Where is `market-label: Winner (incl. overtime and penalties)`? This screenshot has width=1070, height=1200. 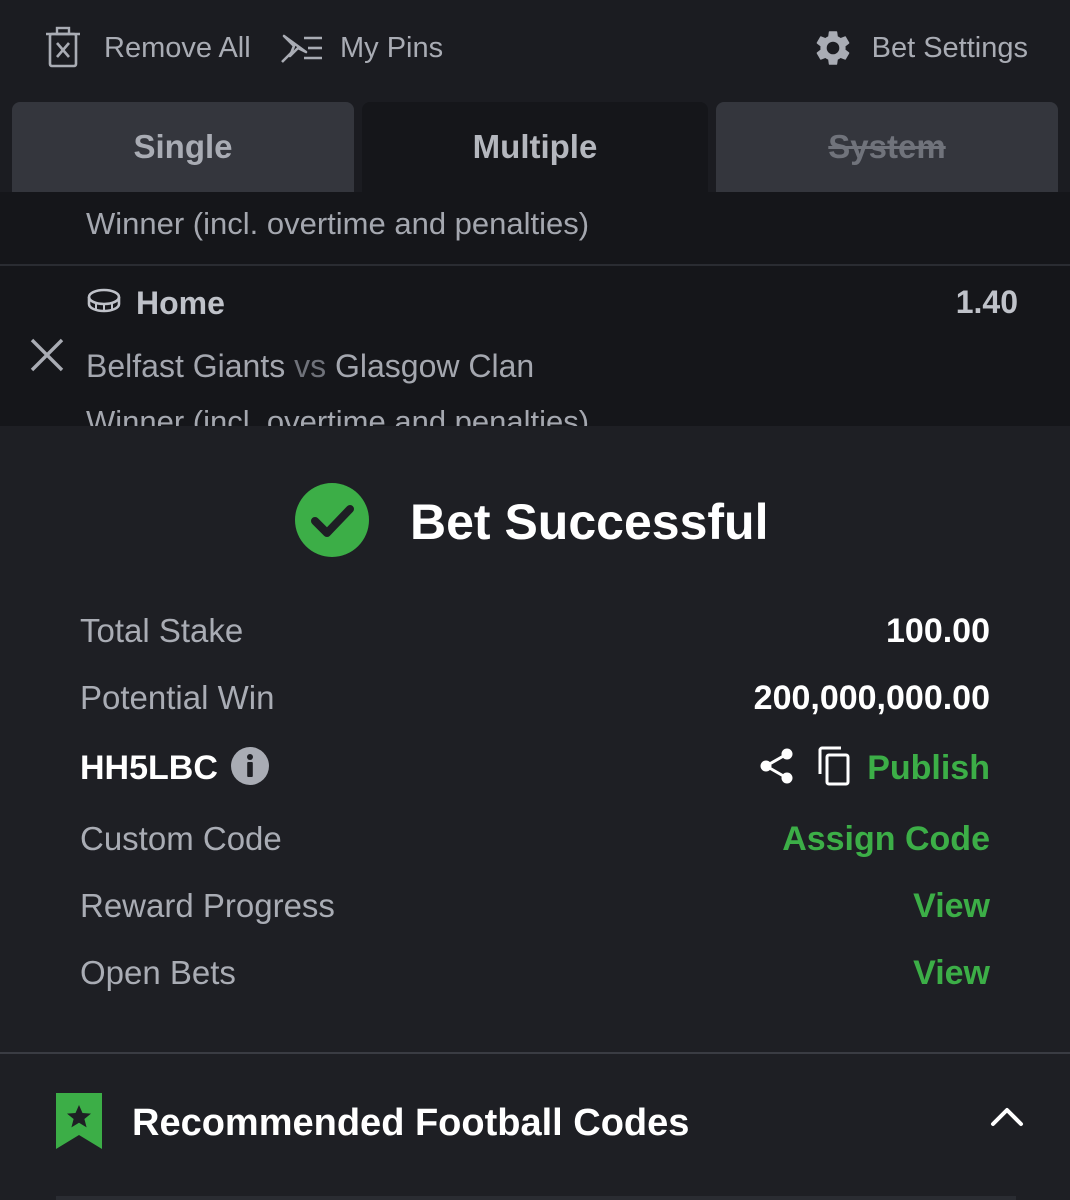
market-label: Winner (incl. overtime and penalties) is located at coordinates (338, 223).